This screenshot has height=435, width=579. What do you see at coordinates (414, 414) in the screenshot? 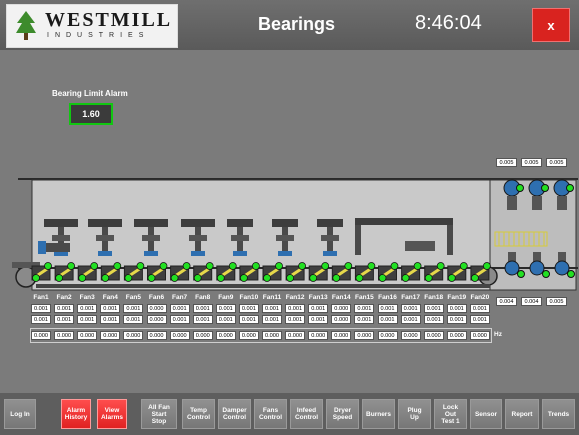
I see `nav-button-plug-up: Plug Up` at bounding box center [414, 414].